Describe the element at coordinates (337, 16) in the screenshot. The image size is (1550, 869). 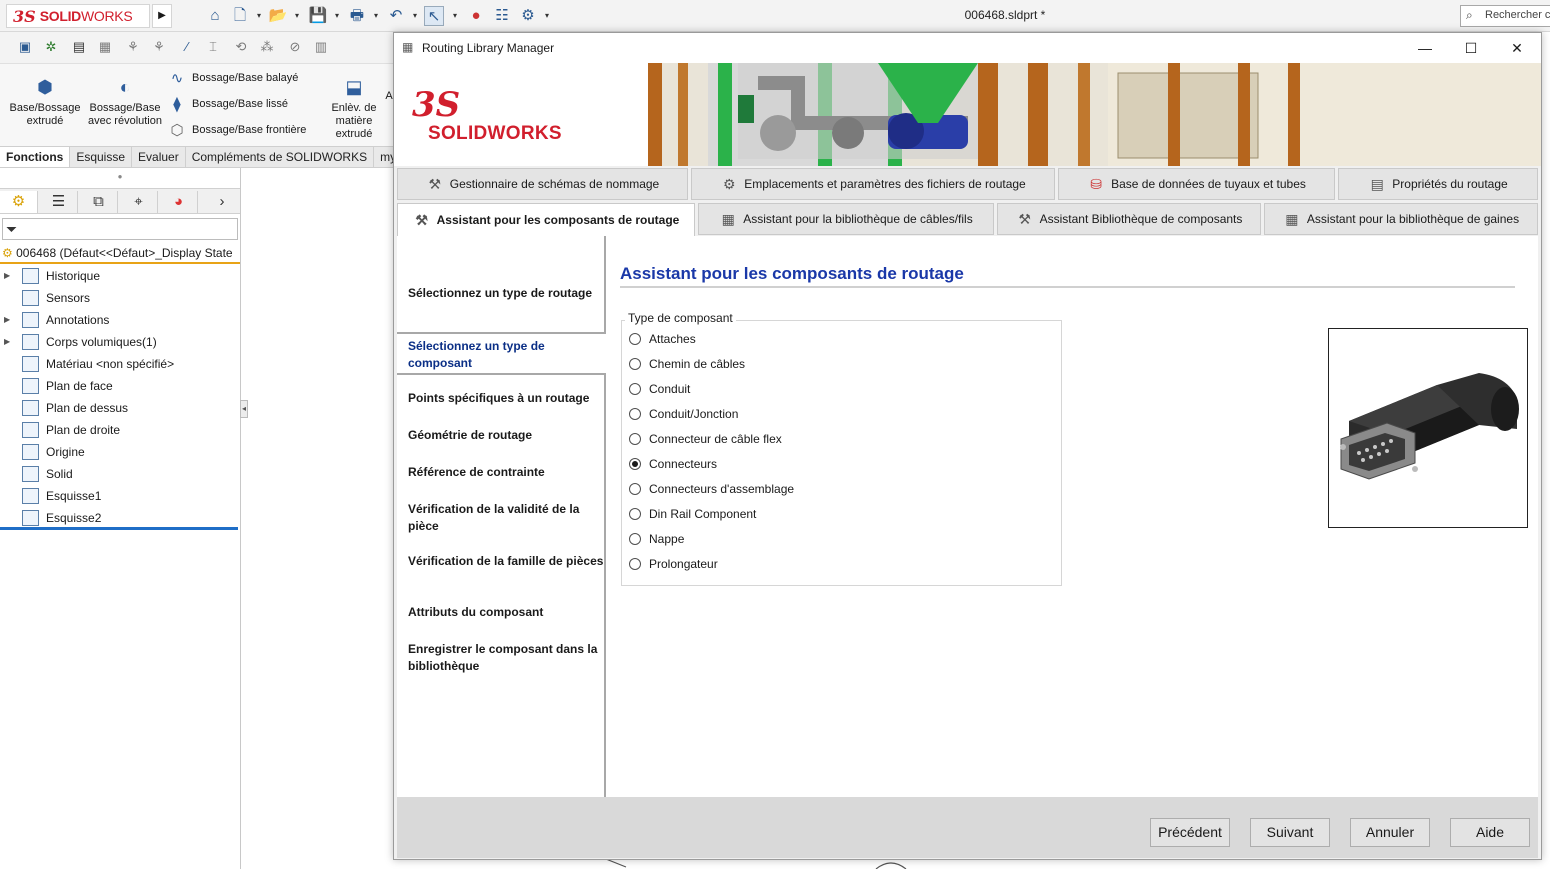
I see `save-dropdown-icon: ▾` at that location.